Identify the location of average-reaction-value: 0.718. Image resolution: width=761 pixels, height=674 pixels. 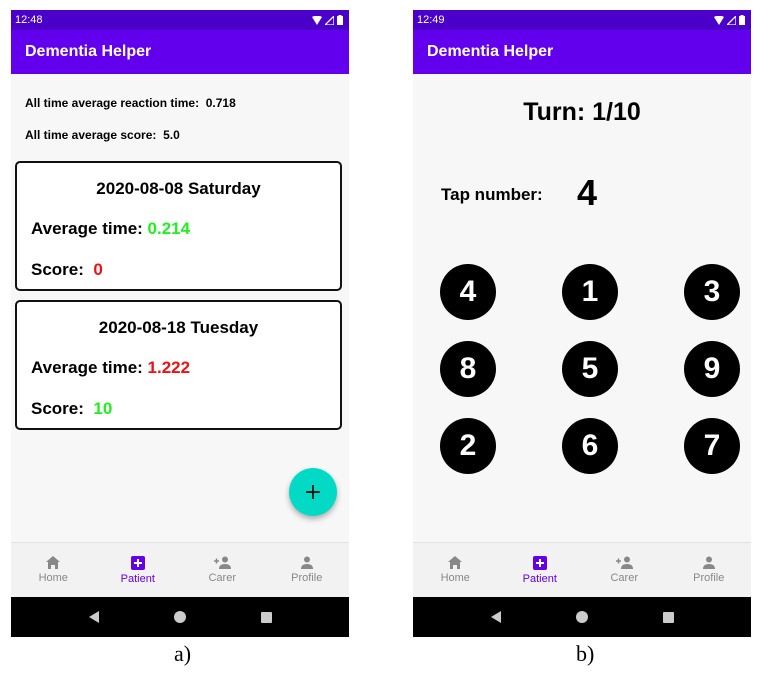
(220, 103).